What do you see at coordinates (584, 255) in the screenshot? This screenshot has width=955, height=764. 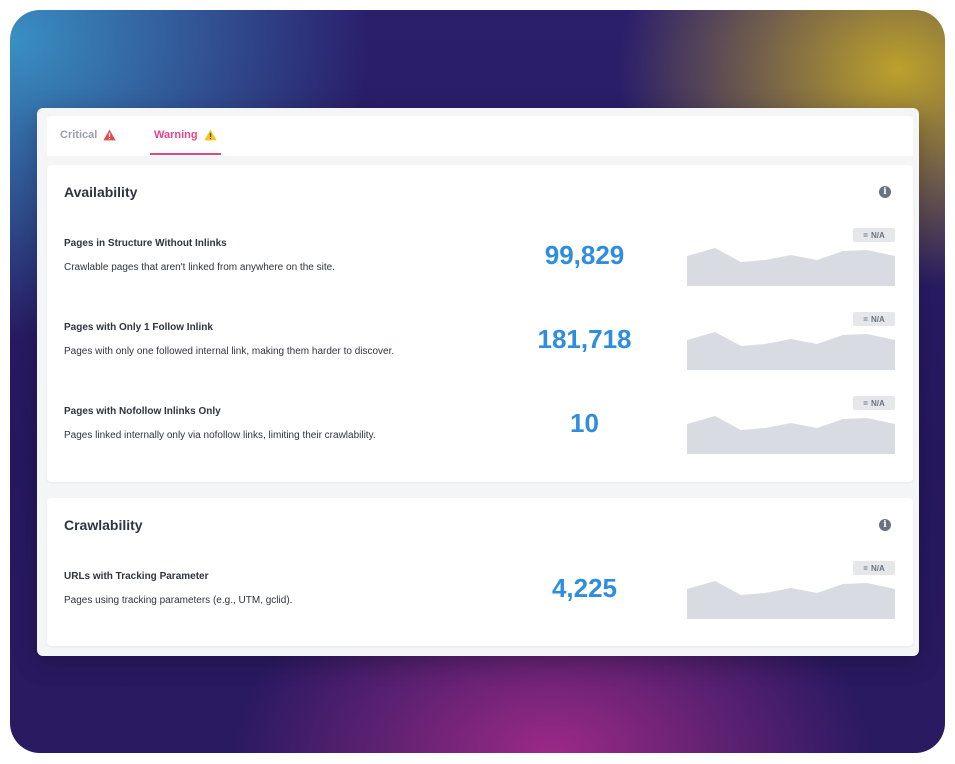 I see `issue-count: 99,829` at bounding box center [584, 255].